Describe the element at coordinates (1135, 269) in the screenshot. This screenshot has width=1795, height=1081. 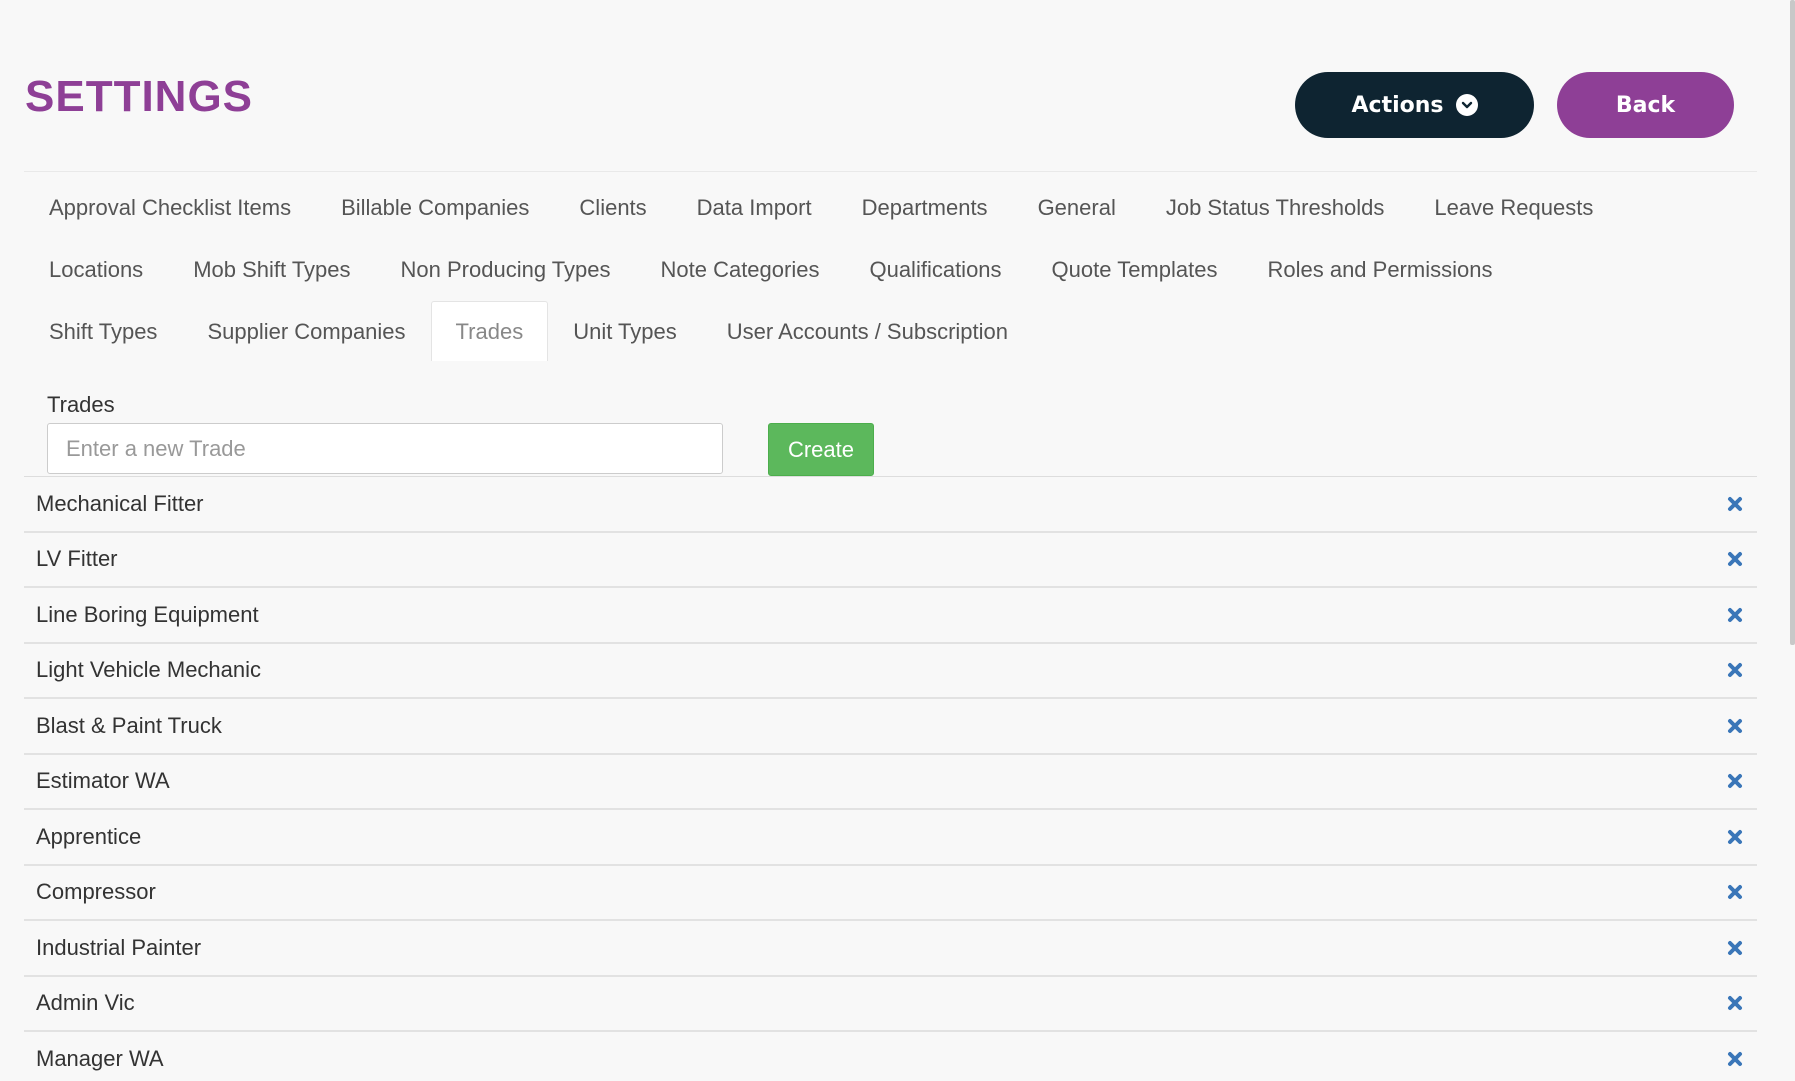
I see `tab-quote-templates: Quote Templates` at that location.